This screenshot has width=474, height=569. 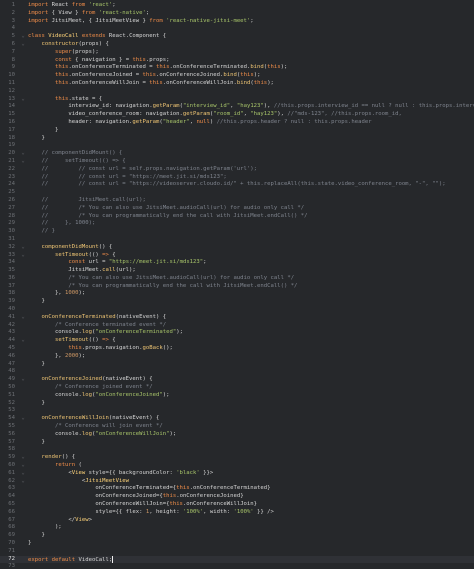 I want to click on code-line: 46 }, 2000);, so click(x=237, y=357).